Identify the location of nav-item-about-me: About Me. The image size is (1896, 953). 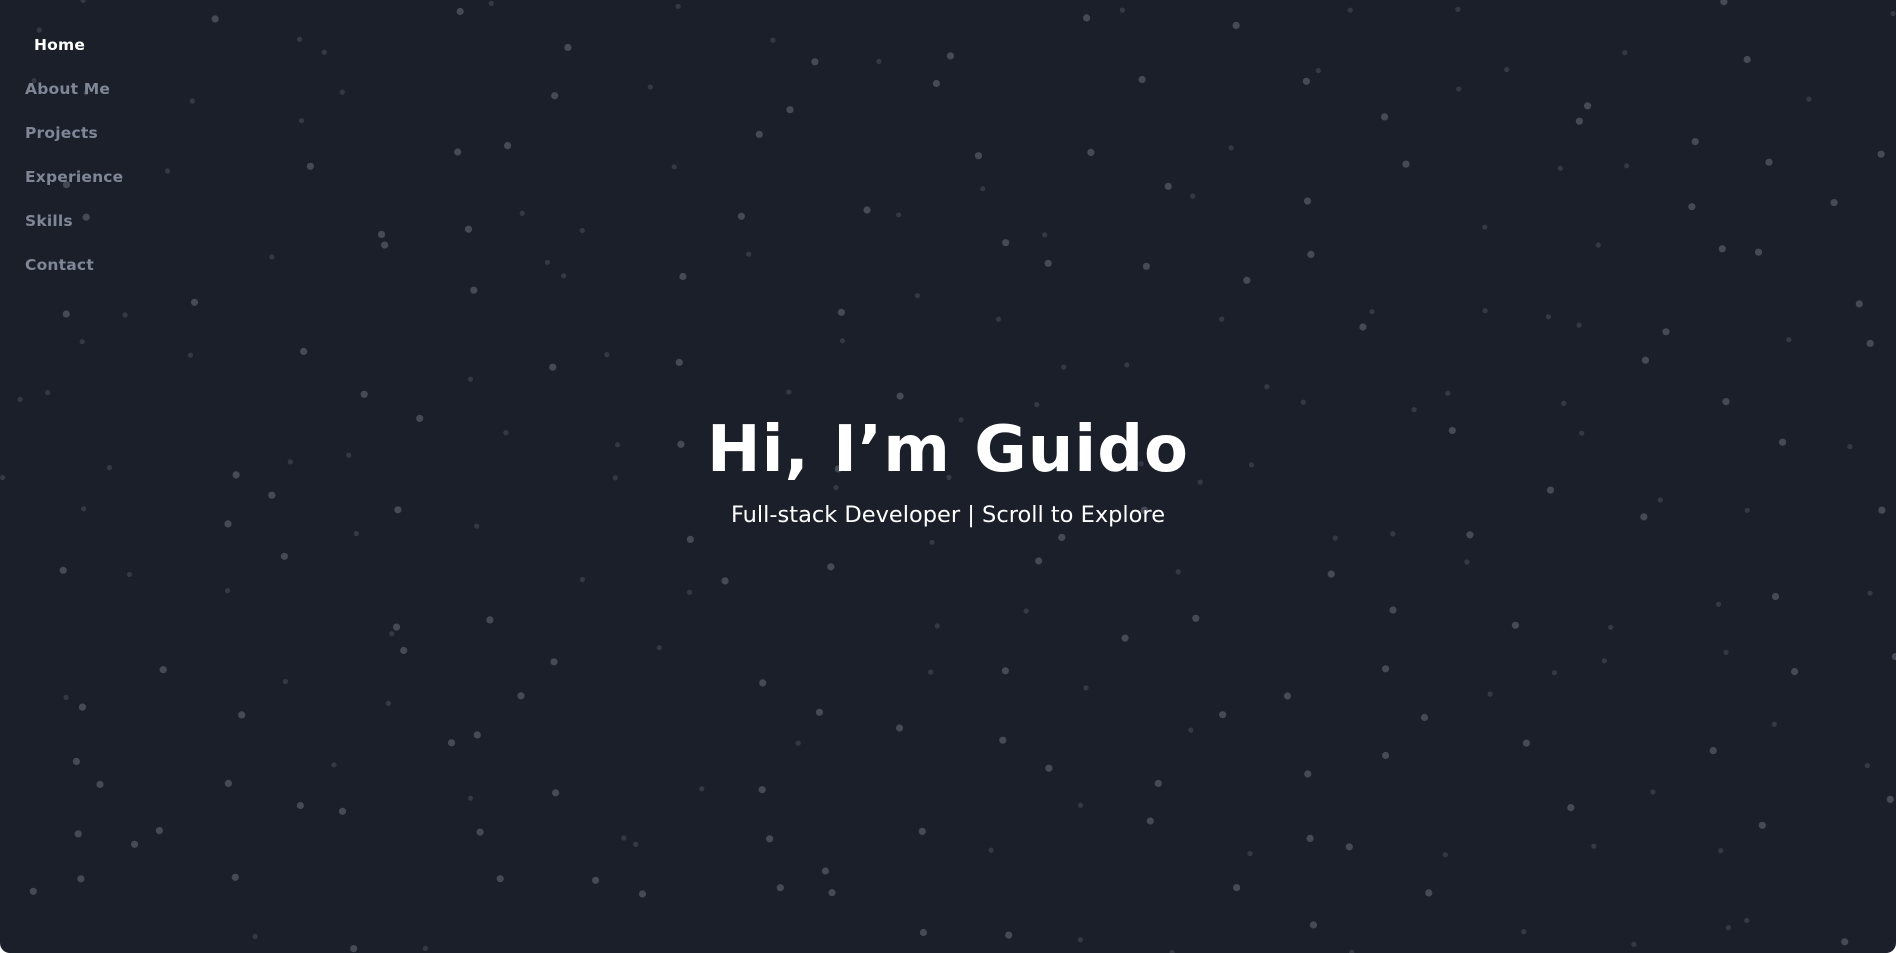
(67, 89).